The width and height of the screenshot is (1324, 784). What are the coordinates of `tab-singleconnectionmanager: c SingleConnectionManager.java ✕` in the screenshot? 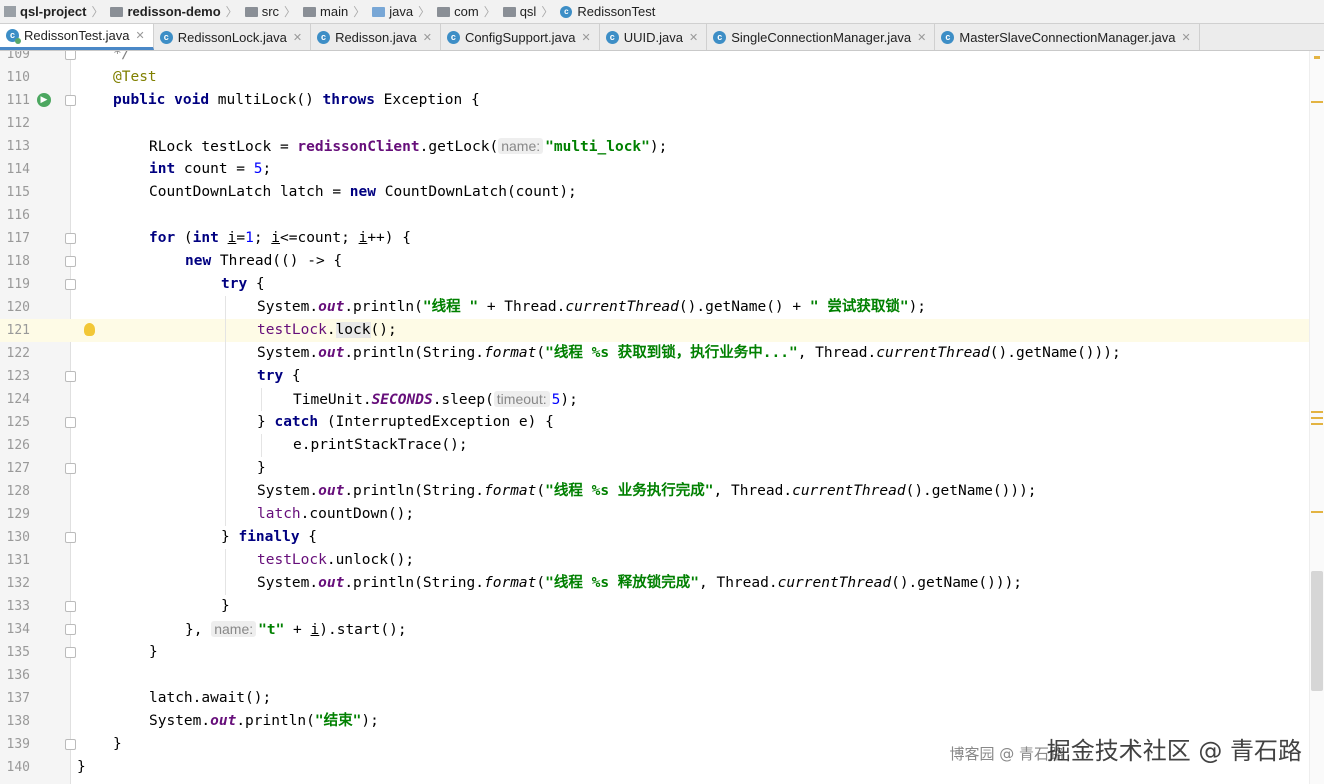 It's located at (821, 37).